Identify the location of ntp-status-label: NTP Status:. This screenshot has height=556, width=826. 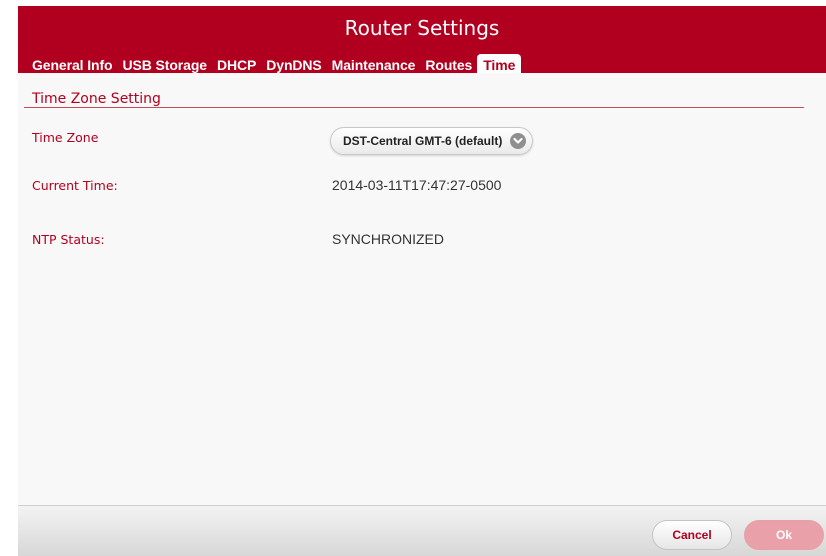
(68, 239).